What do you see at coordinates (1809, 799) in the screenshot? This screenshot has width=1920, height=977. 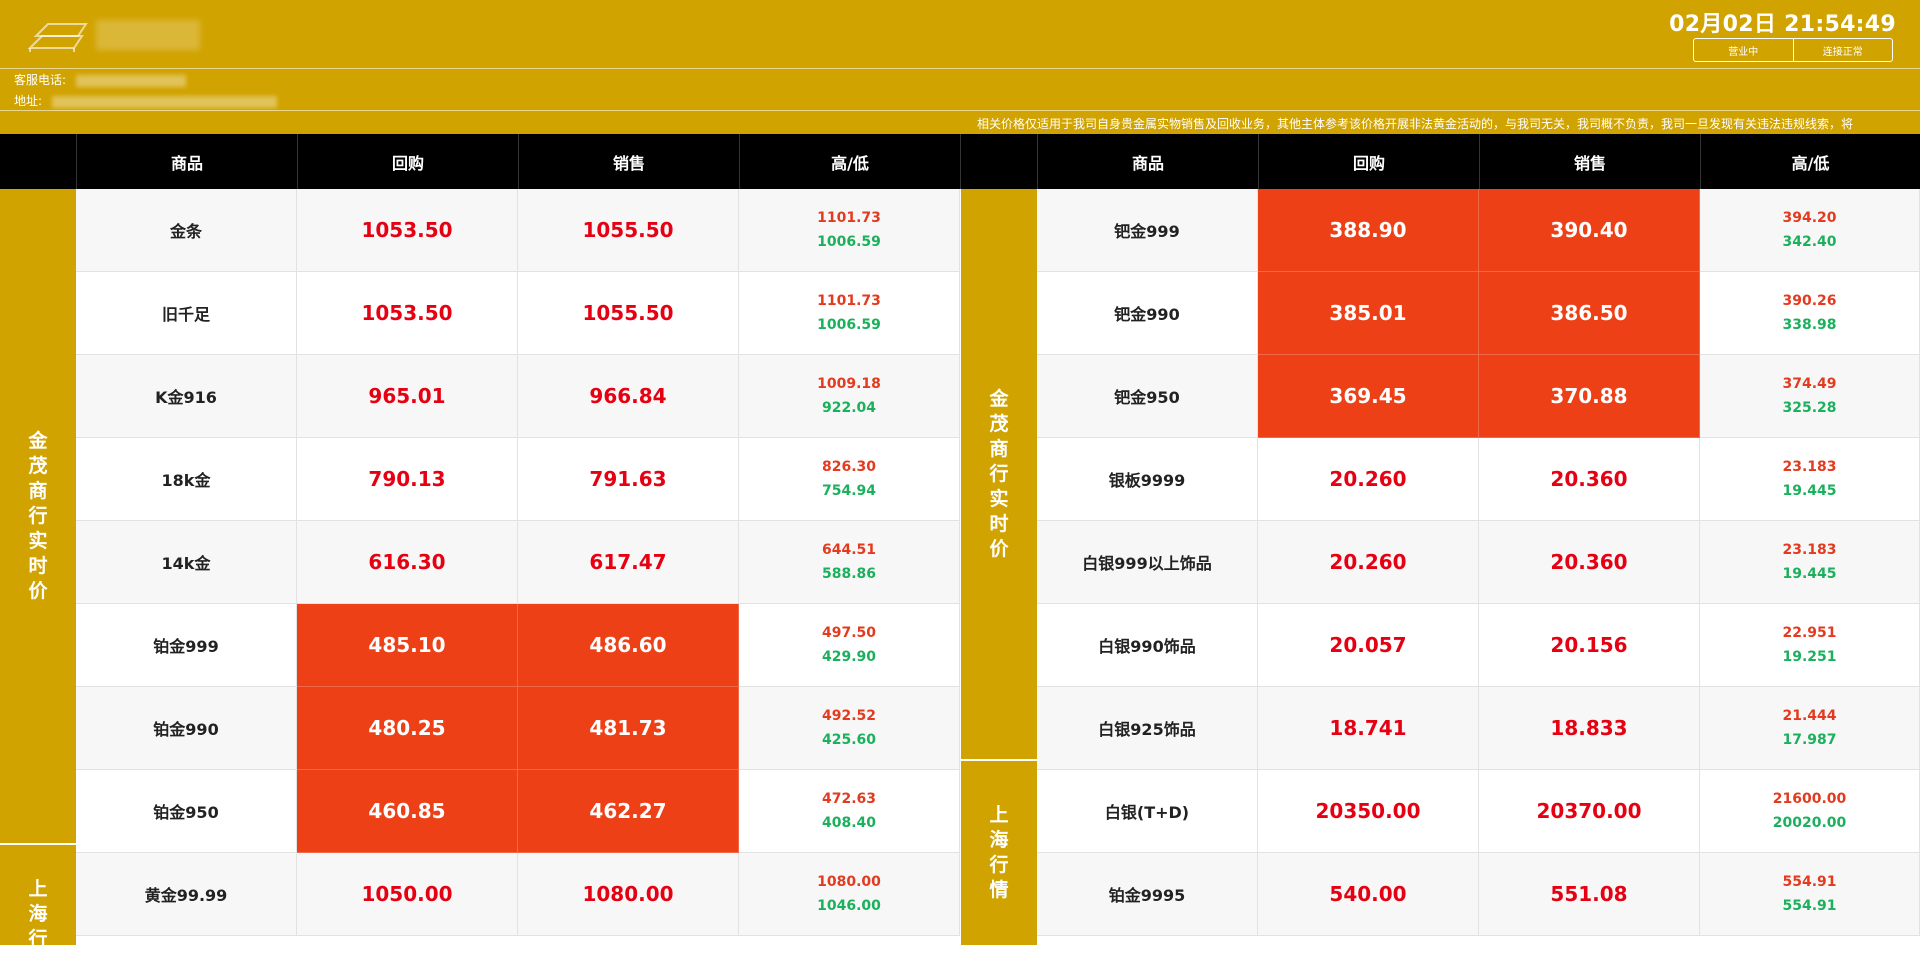 I see `high-price: 21600.00` at bounding box center [1809, 799].